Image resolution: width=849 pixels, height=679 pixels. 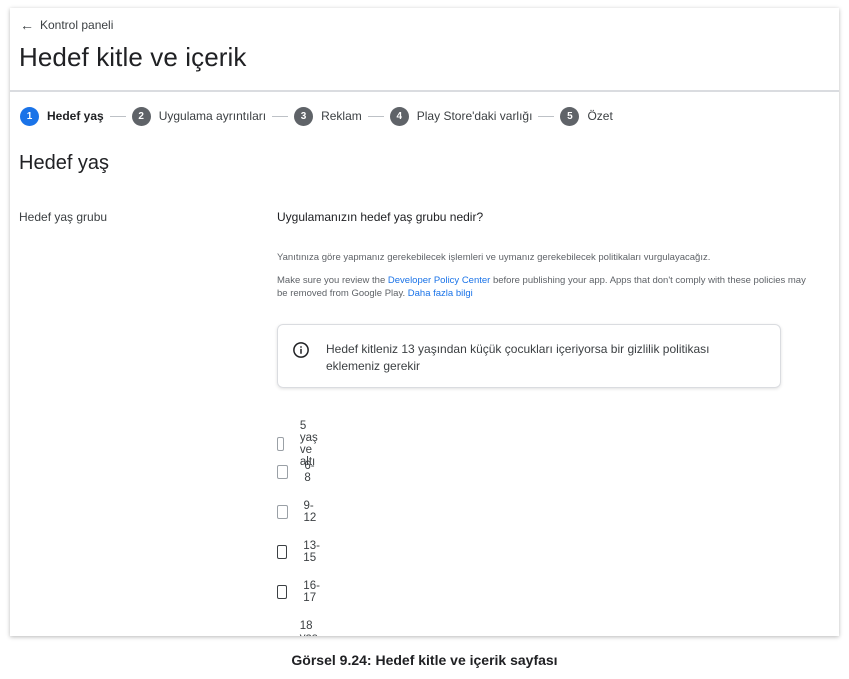 What do you see at coordinates (63, 217) in the screenshot?
I see `field-label: Hedef yaş grubu` at bounding box center [63, 217].